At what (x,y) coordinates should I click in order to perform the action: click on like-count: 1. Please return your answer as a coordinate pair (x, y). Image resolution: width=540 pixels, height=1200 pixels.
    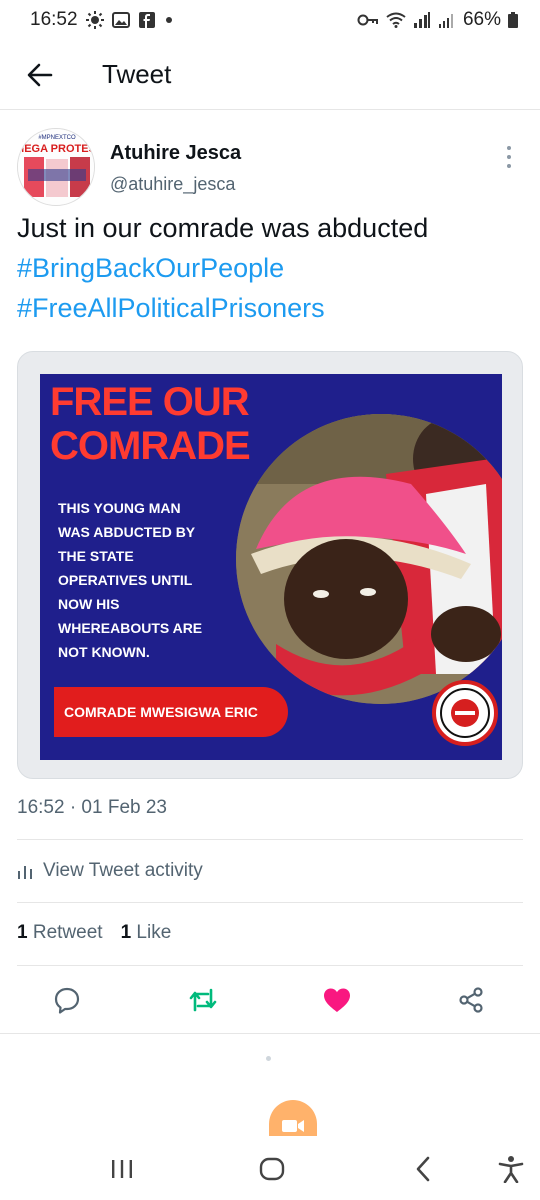
    Looking at the image, I should click on (126, 932).